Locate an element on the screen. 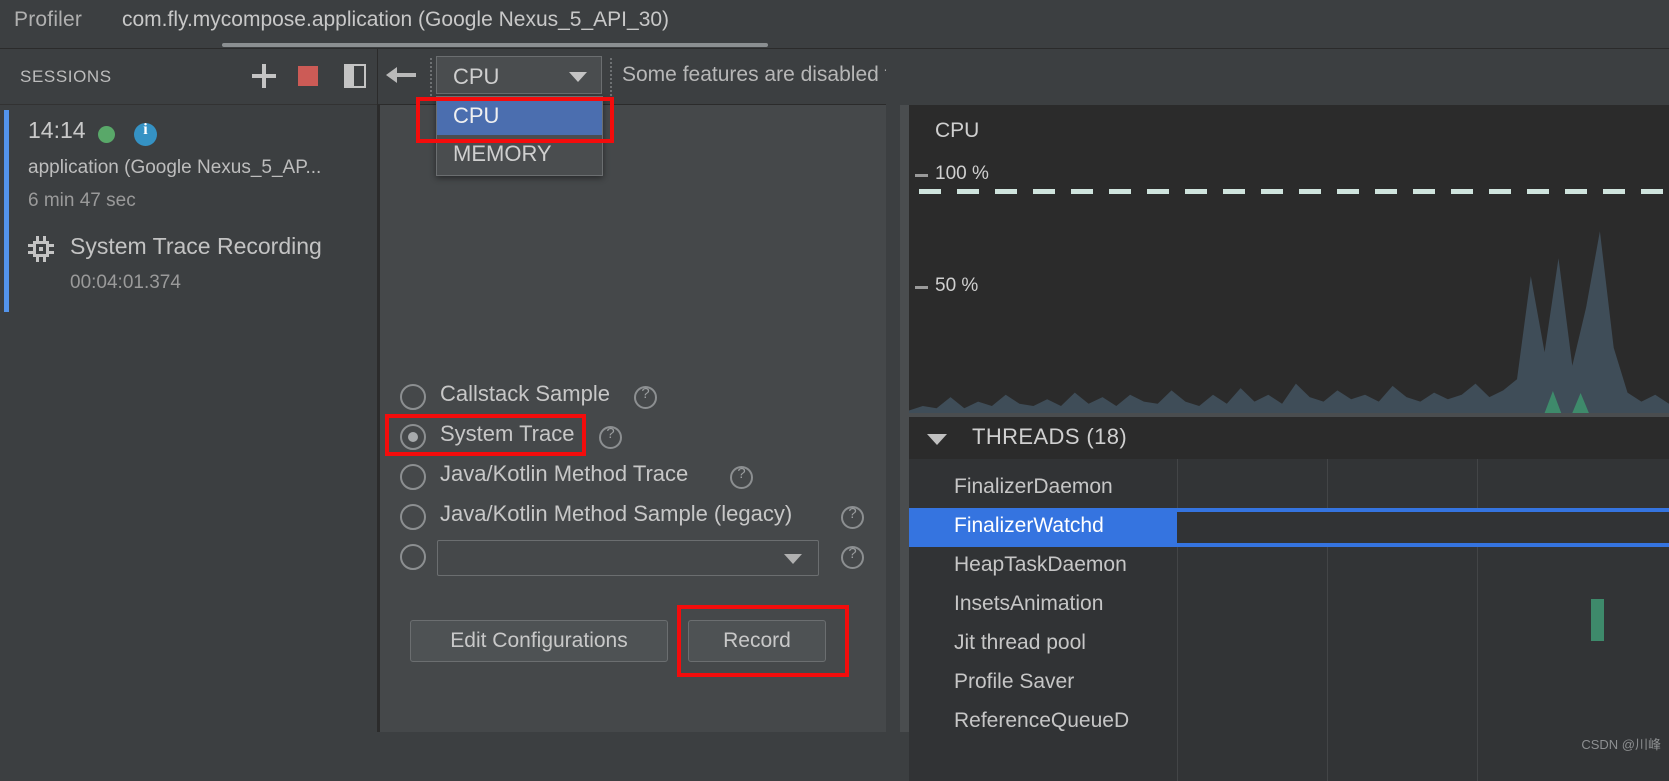 Image resolution: width=1669 pixels, height=781 pixels. status-dot-icon is located at coordinates (106, 134).